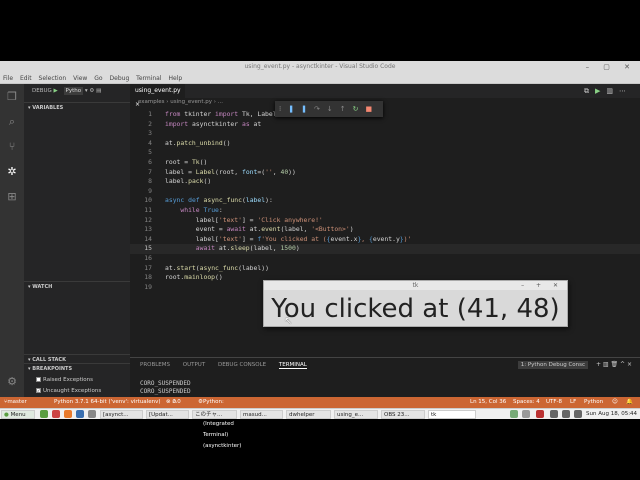 The height and width of the screenshot is (480, 640). I want to click on breakpoint-raised-exceptions: Raised Exceptions, so click(64, 380).